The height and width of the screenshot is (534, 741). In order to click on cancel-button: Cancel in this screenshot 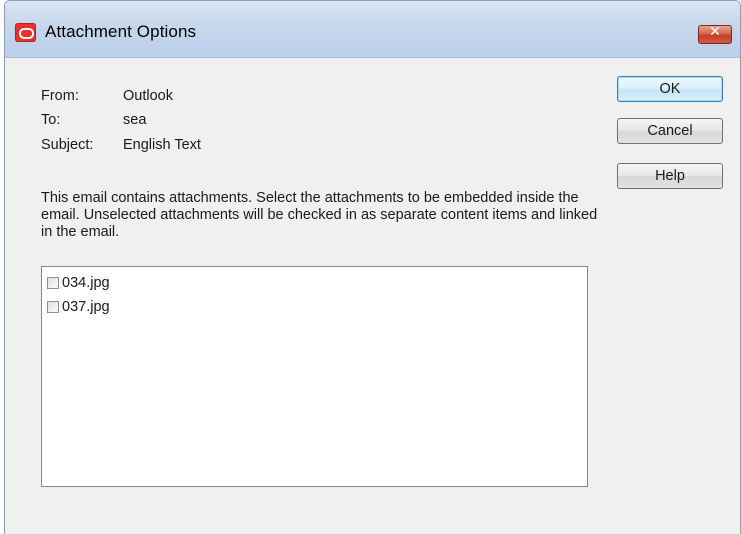, I will do `click(670, 131)`.